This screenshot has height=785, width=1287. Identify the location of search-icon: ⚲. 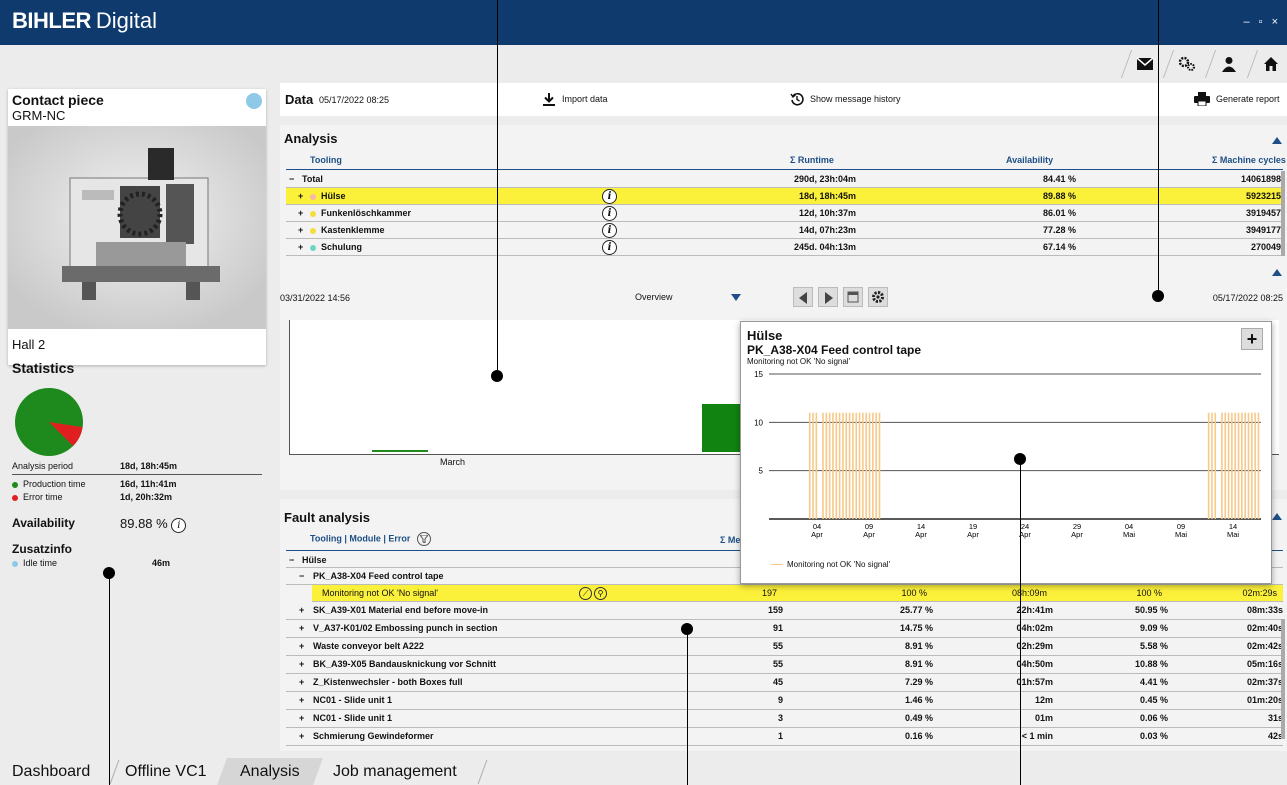
(600, 593).